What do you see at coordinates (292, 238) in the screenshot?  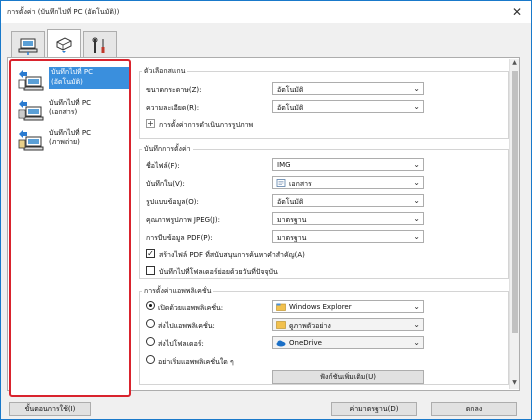 I see `pdf-compression-value: มาตรฐาน` at bounding box center [292, 238].